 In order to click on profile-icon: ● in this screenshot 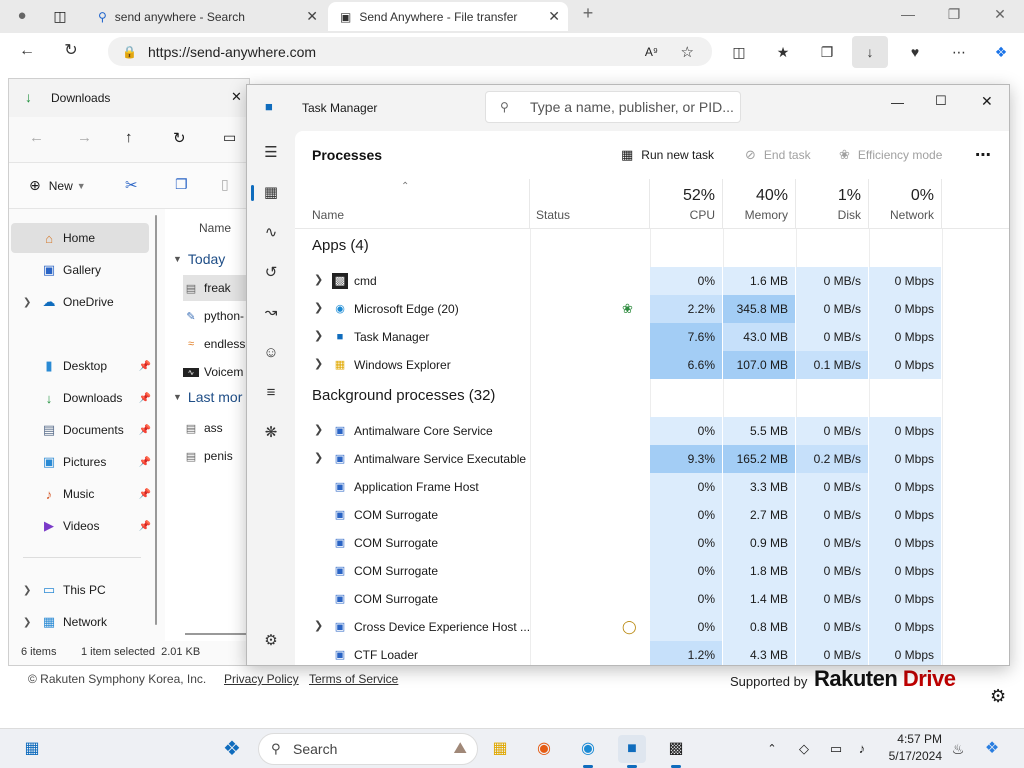, I will do `click(22, 16)`.